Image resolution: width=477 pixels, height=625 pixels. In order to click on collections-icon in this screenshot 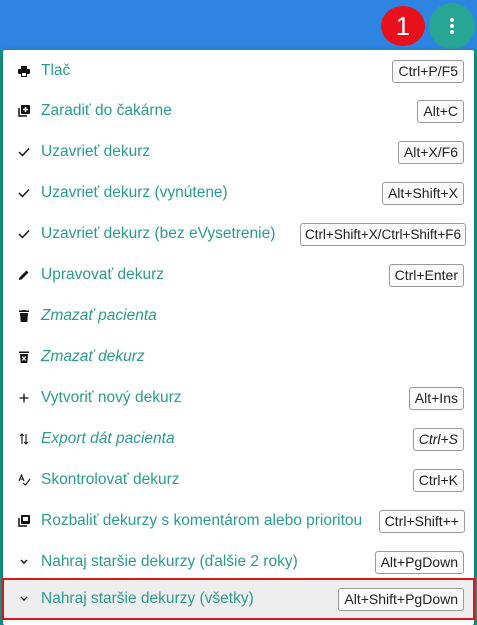, I will do `click(24, 521)`.